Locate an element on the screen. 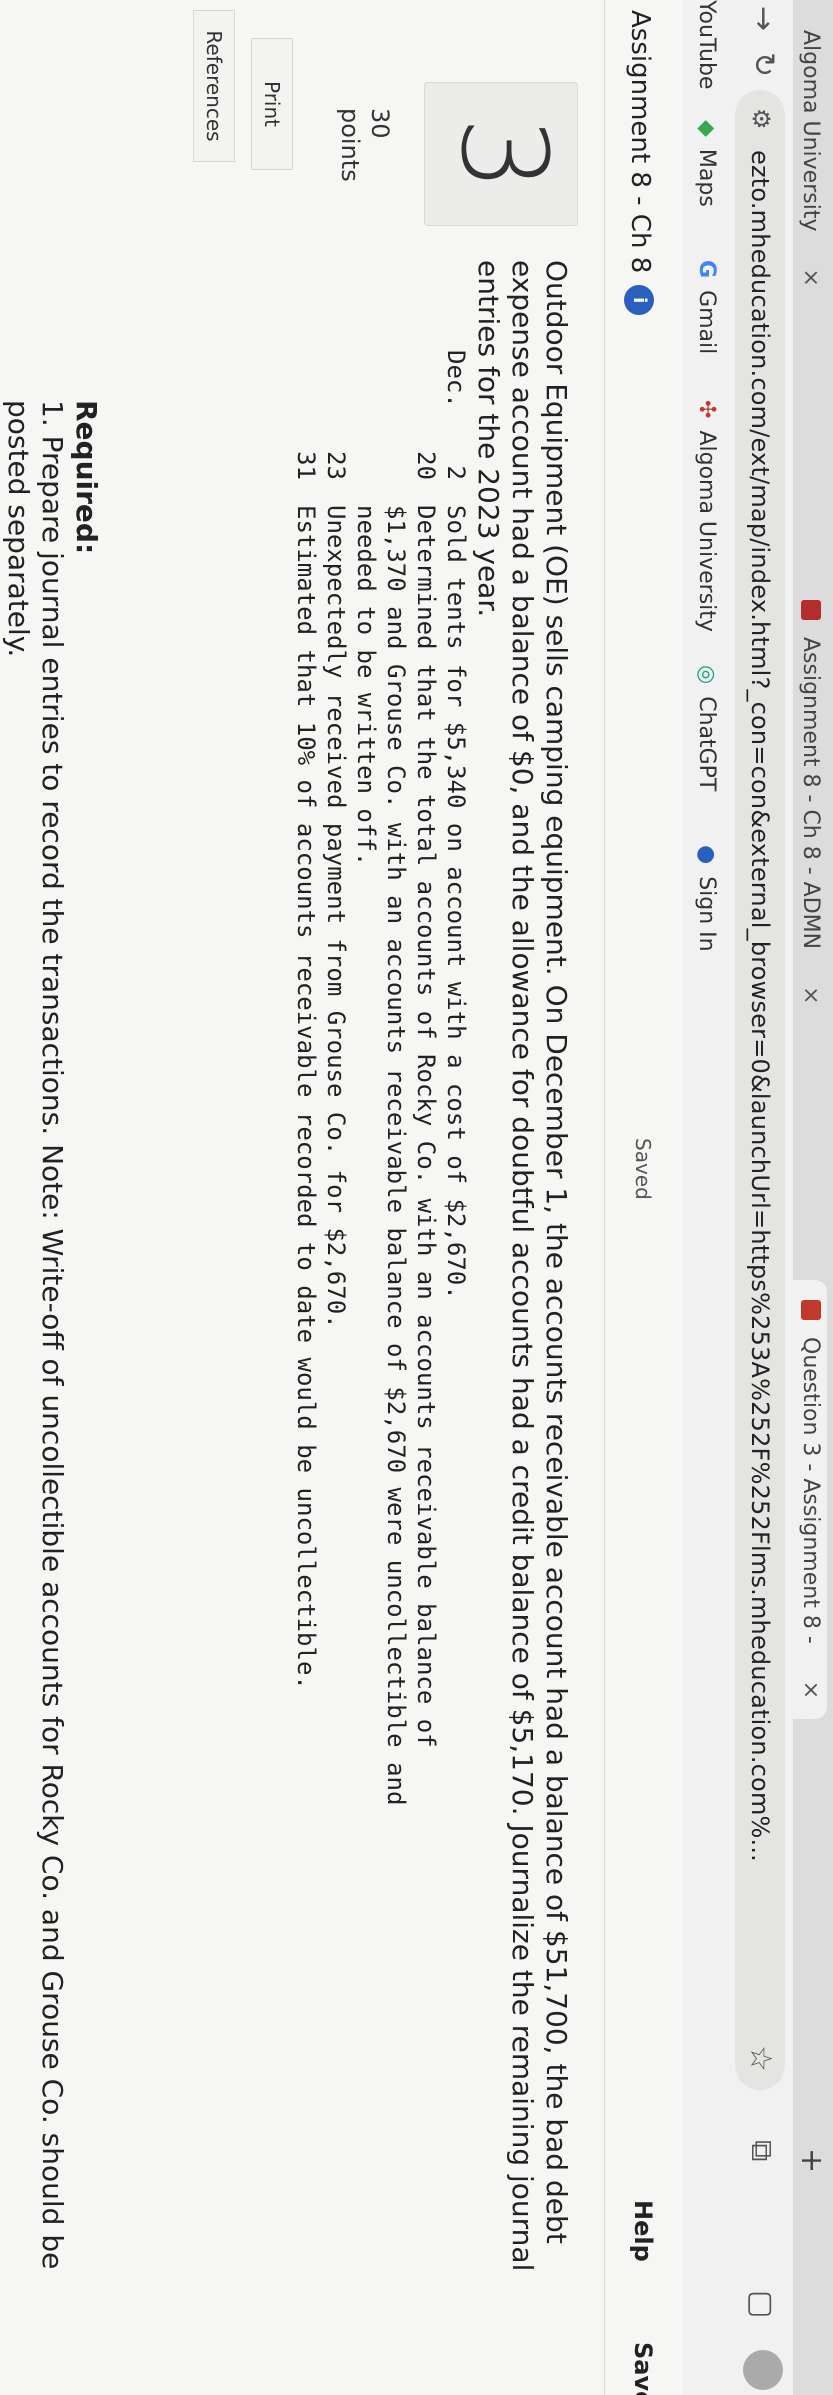  bookmark-gmail: G Gmail is located at coordinates (706, 307).